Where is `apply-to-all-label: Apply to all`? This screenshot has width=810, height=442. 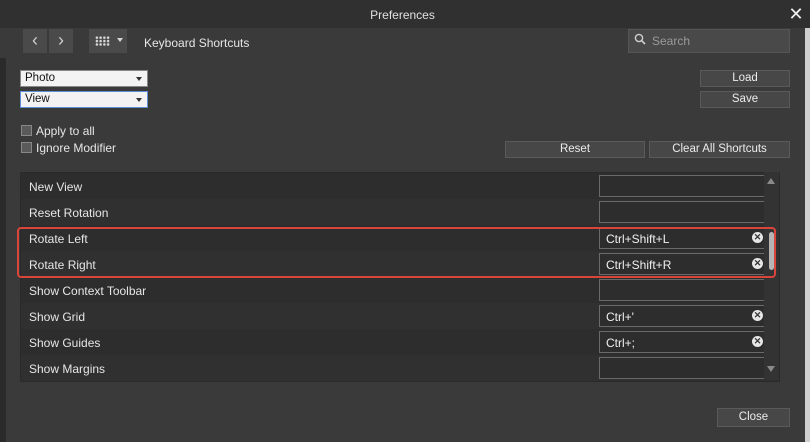
apply-to-all-label: Apply to all is located at coordinates (65, 131).